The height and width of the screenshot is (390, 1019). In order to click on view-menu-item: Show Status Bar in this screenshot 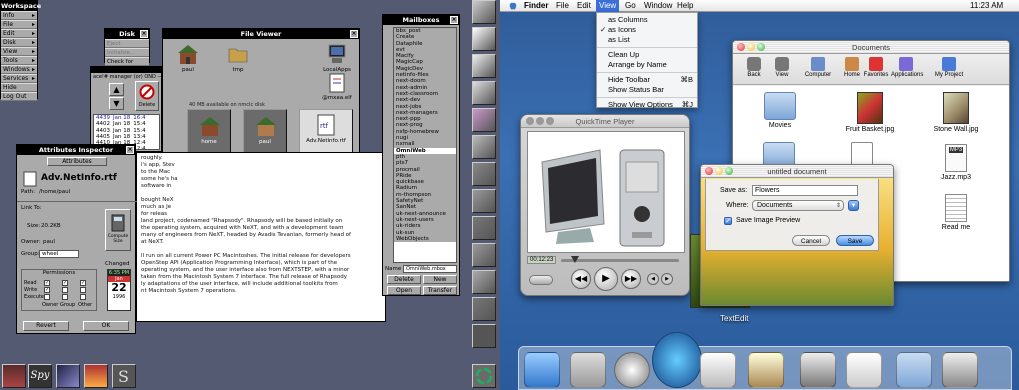, I will do `click(647, 90)`.